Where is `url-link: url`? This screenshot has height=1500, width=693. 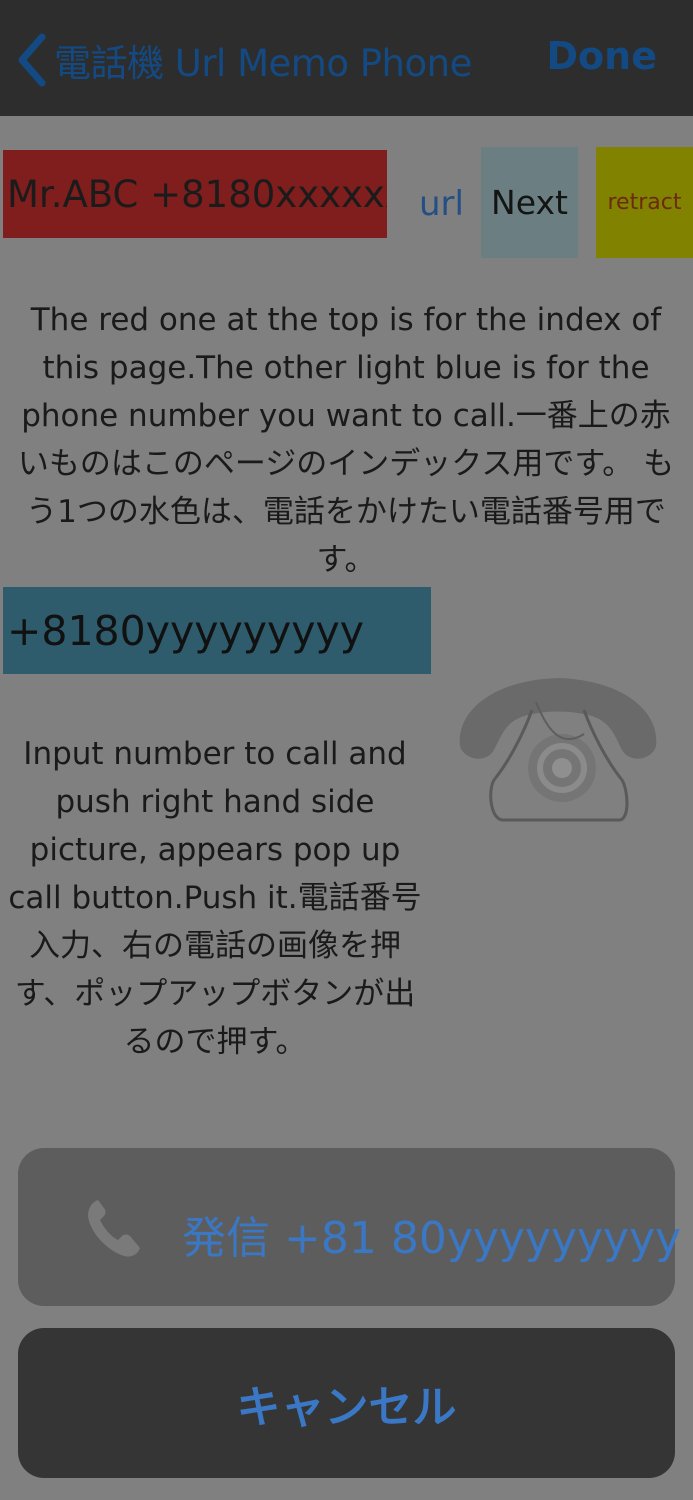
url-link: url is located at coordinates (441, 204).